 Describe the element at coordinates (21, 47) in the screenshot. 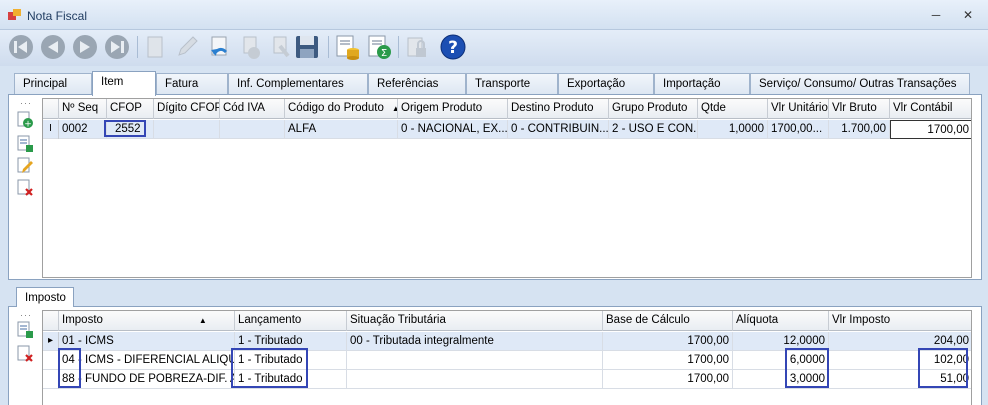

I see `first-record-icon` at that location.